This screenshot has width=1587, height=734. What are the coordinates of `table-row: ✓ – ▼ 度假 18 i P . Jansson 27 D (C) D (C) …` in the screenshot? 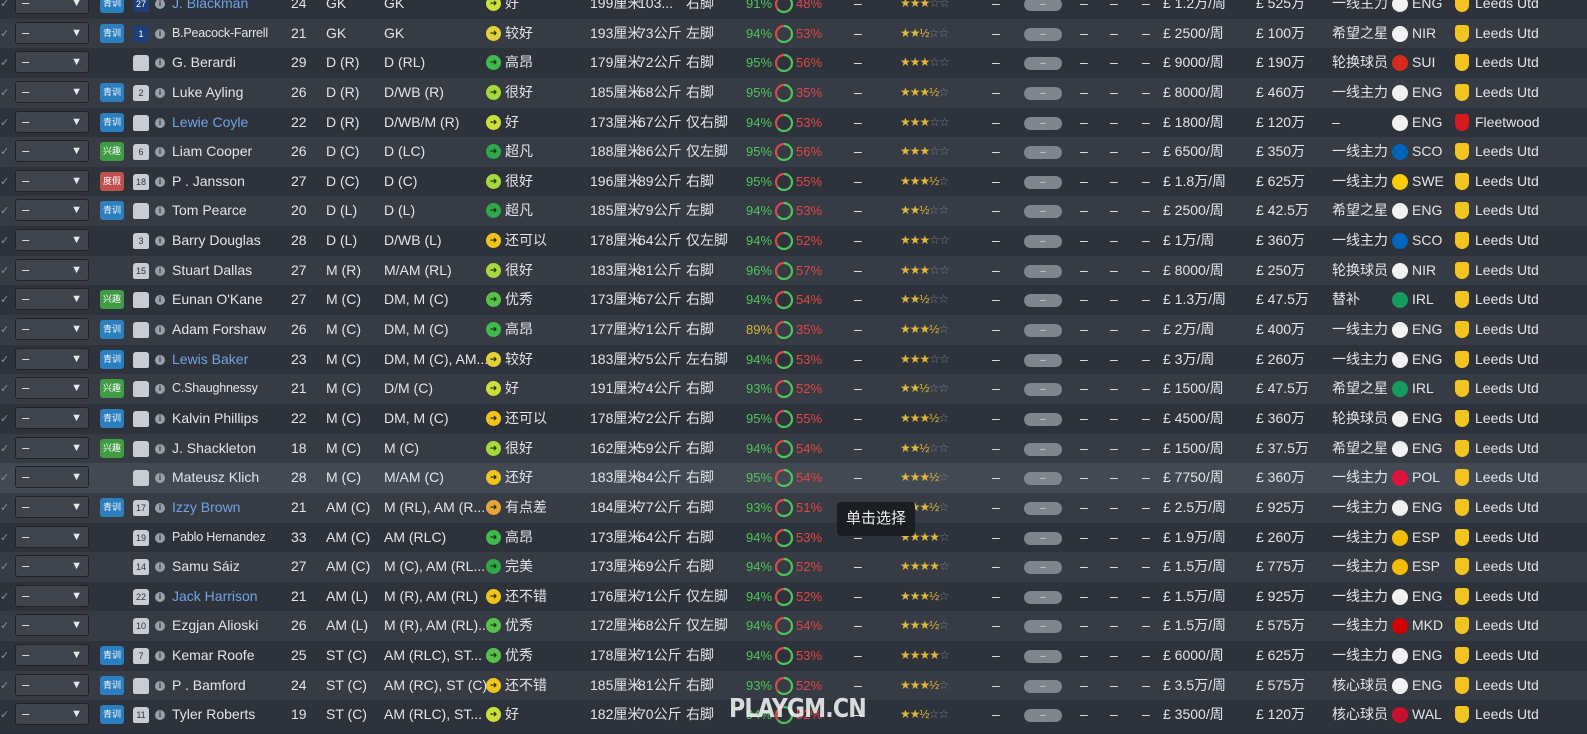 It's located at (793, 181).